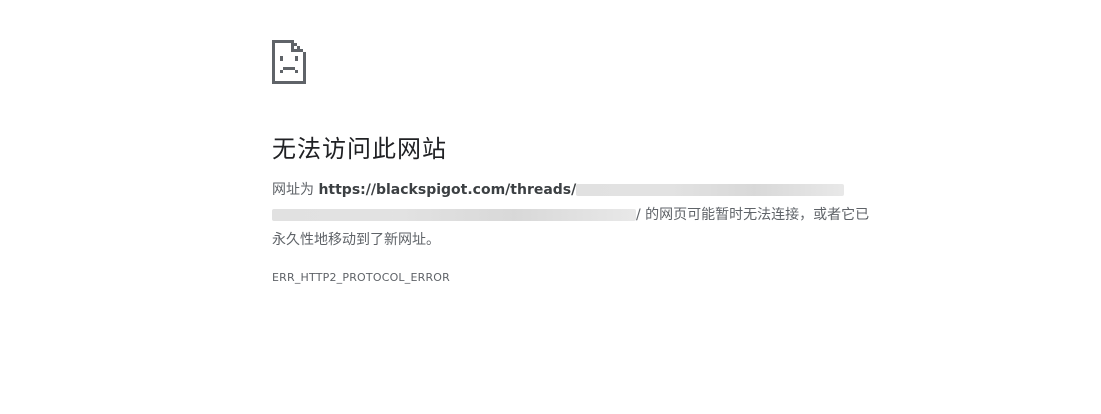 Image resolution: width=1101 pixels, height=414 pixels. What do you see at coordinates (359, 149) in the screenshot?
I see `page-title: 无法访问此网站` at bounding box center [359, 149].